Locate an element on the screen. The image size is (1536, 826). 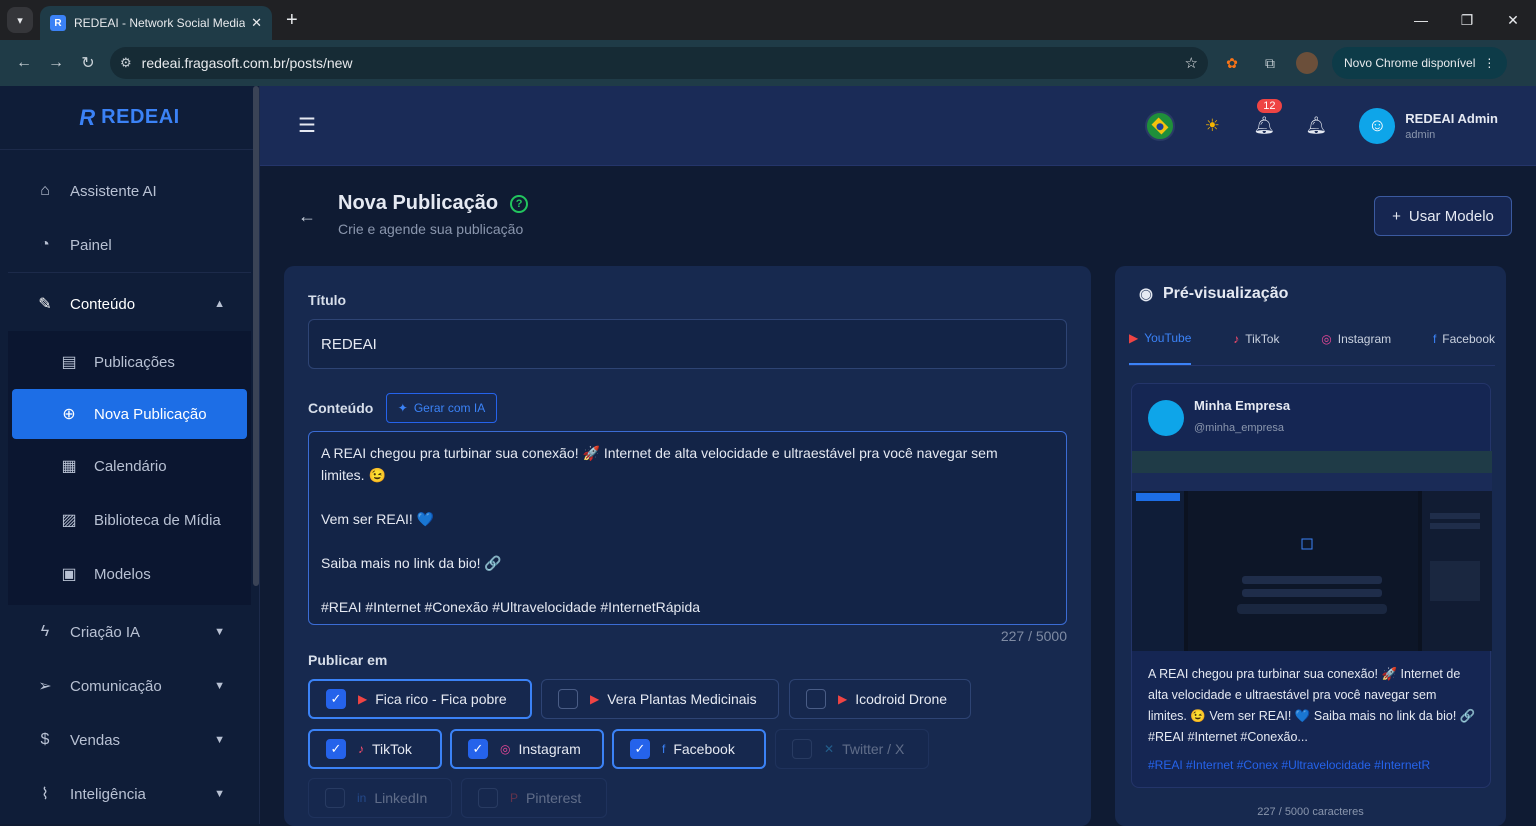
document-icon: ▤ is located at coordinates (69, 362).